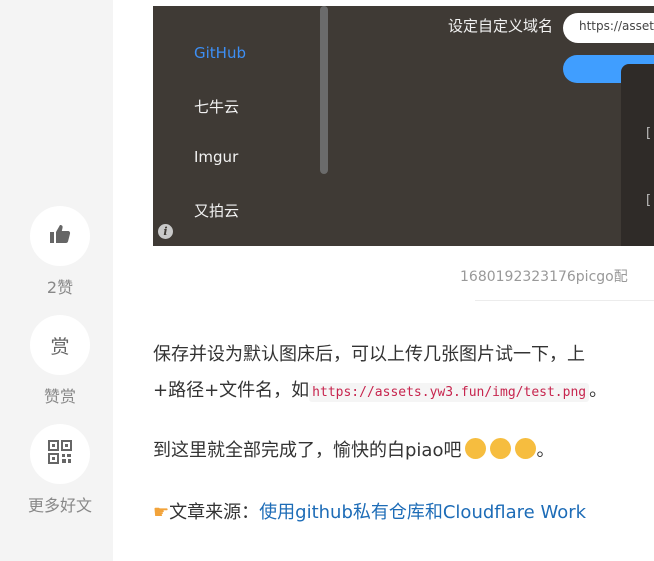 The image size is (654, 561). Describe the element at coordinates (60, 287) in the screenshot. I see `like-count: 2赞` at that location.